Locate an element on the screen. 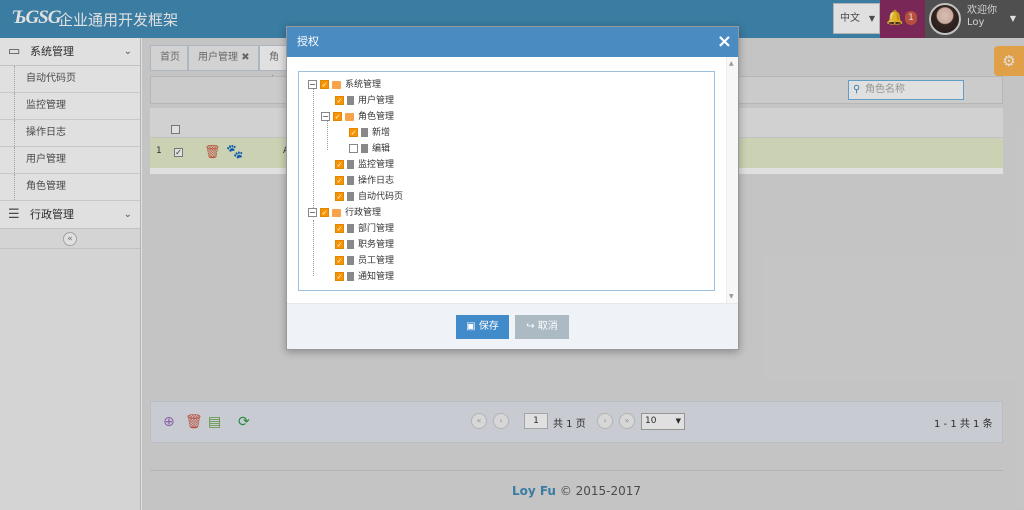  node-label: 员工管理 is located at coordinates (376, 261).